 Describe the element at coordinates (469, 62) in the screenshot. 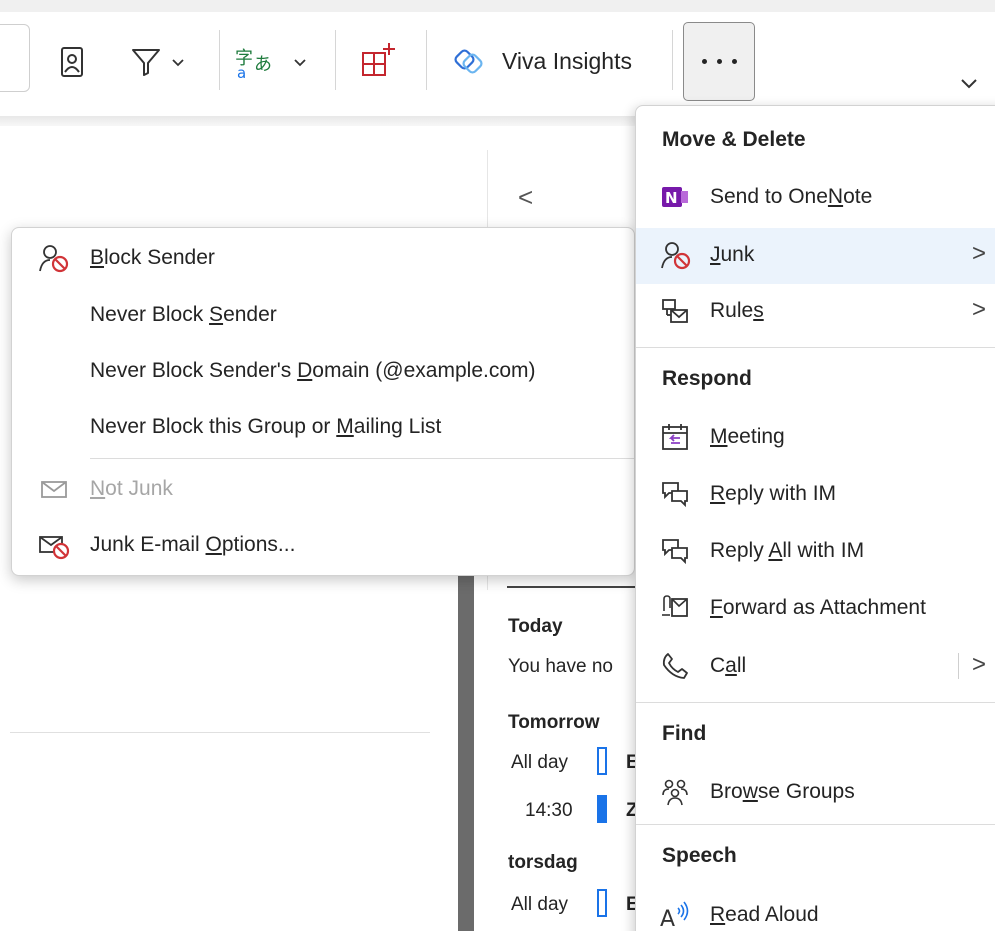

I see `viva-insights-icon` at that location.